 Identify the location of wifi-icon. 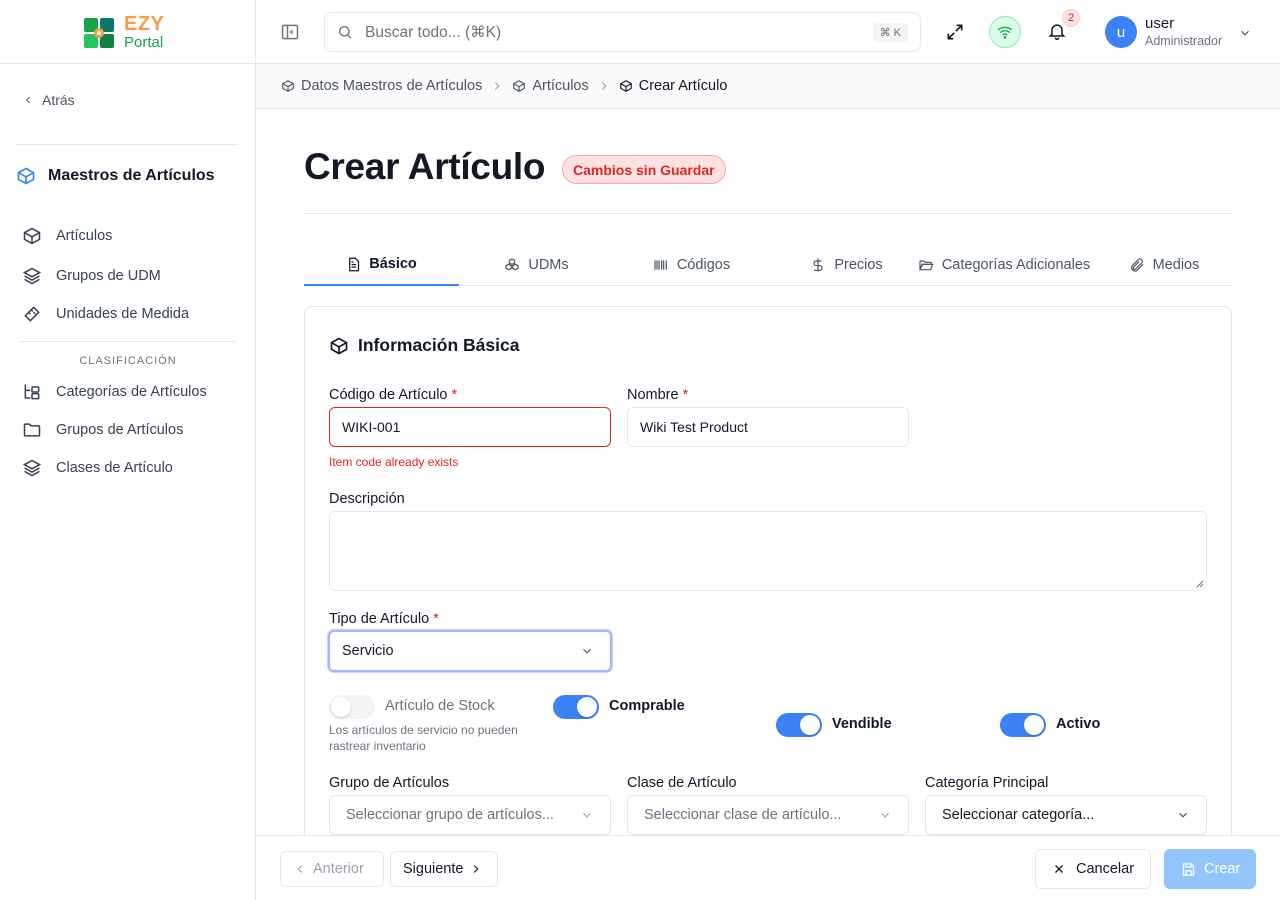
(1005, 32).